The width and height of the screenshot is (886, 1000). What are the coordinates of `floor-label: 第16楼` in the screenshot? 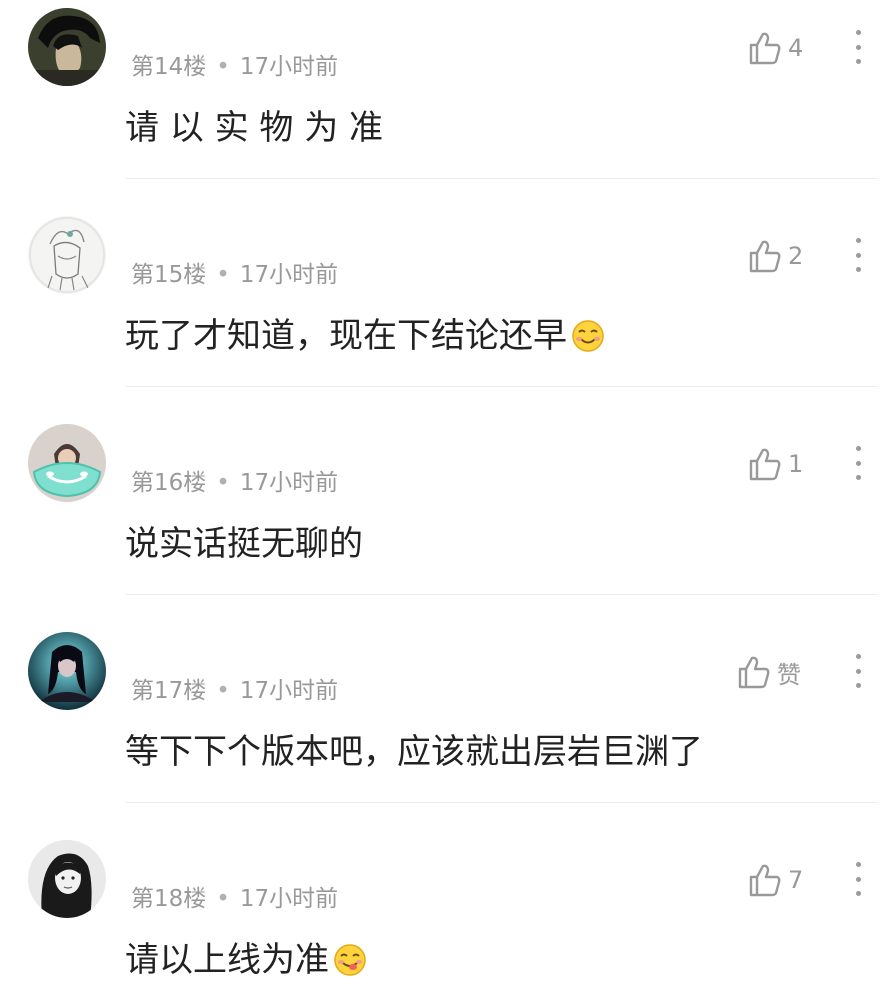 It's located at (169, 483).